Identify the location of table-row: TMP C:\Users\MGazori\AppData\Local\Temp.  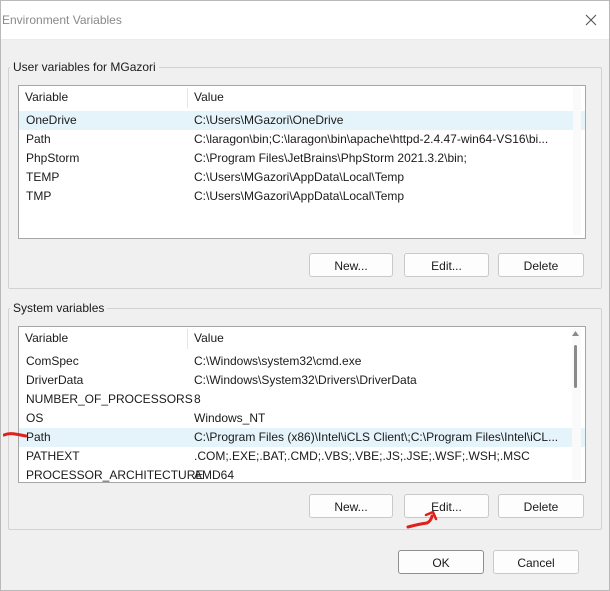
(302, 196).